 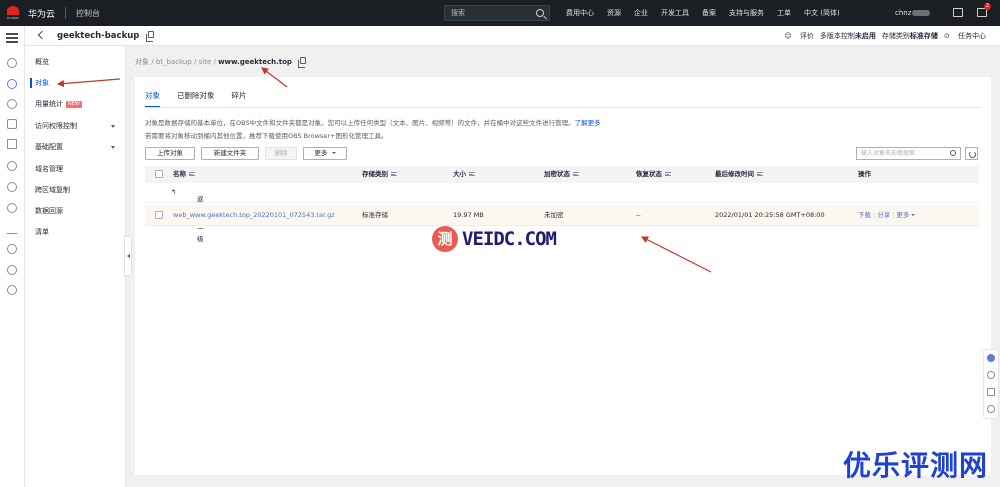 What do you see at coordinates (75, 104) in the screenshot?
I see `sidebar-item-usage: 用量统计 NEW` at bounding box center [75, 104].